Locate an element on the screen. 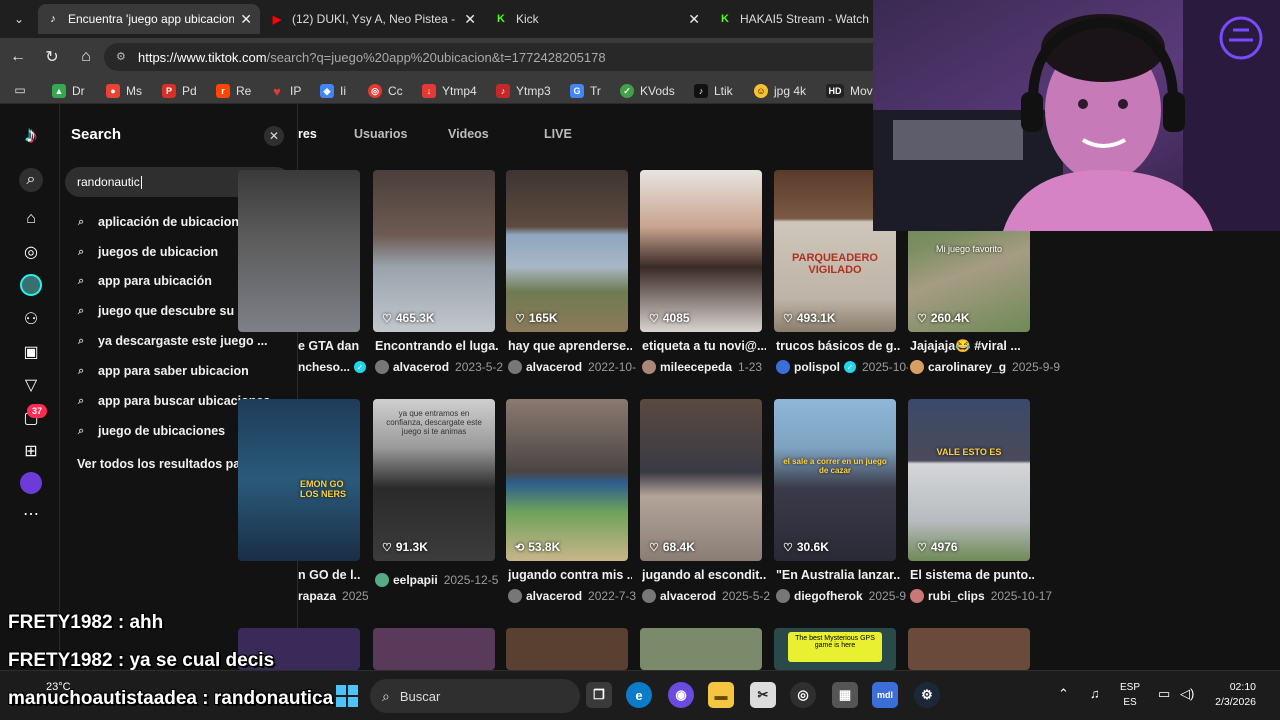  app-icon: mdl is located at coordinates (885, 695).